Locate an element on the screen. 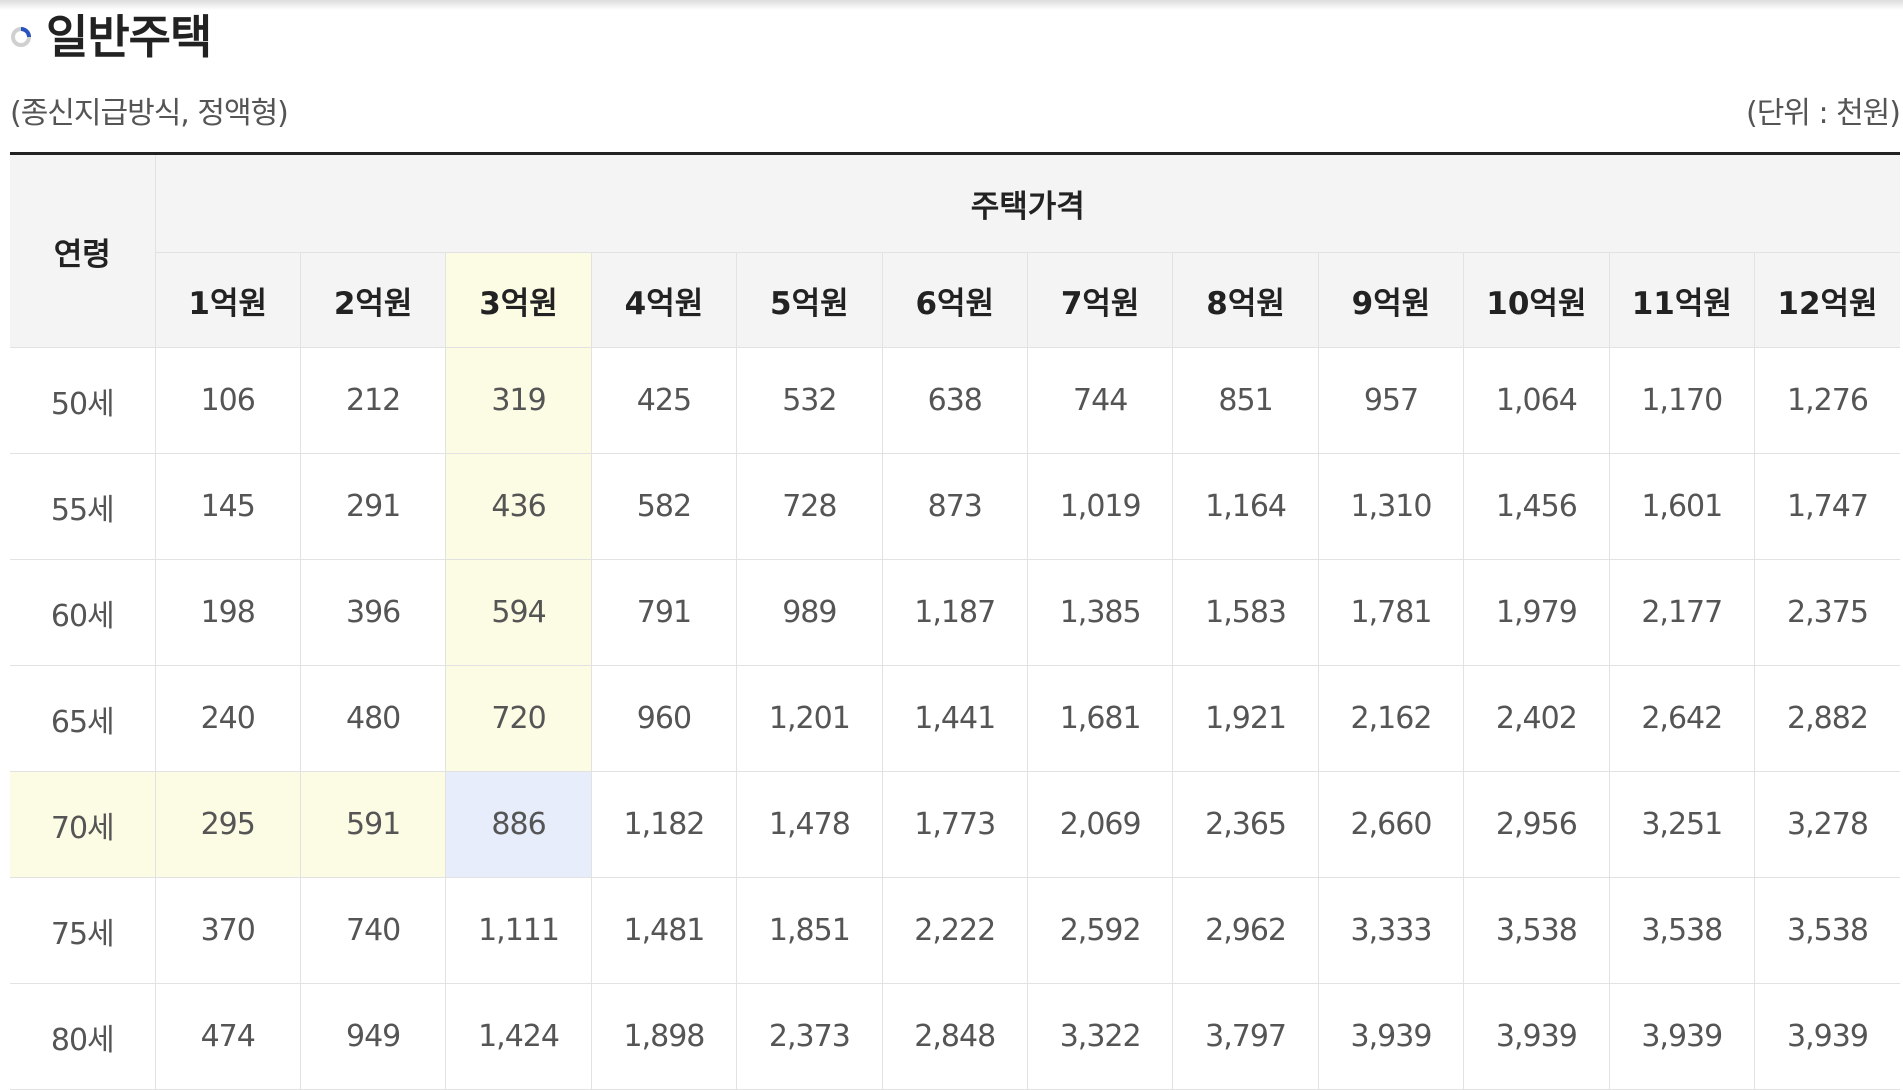  pension-value-cell: 2,660 is located at coordinates (1391, 824).